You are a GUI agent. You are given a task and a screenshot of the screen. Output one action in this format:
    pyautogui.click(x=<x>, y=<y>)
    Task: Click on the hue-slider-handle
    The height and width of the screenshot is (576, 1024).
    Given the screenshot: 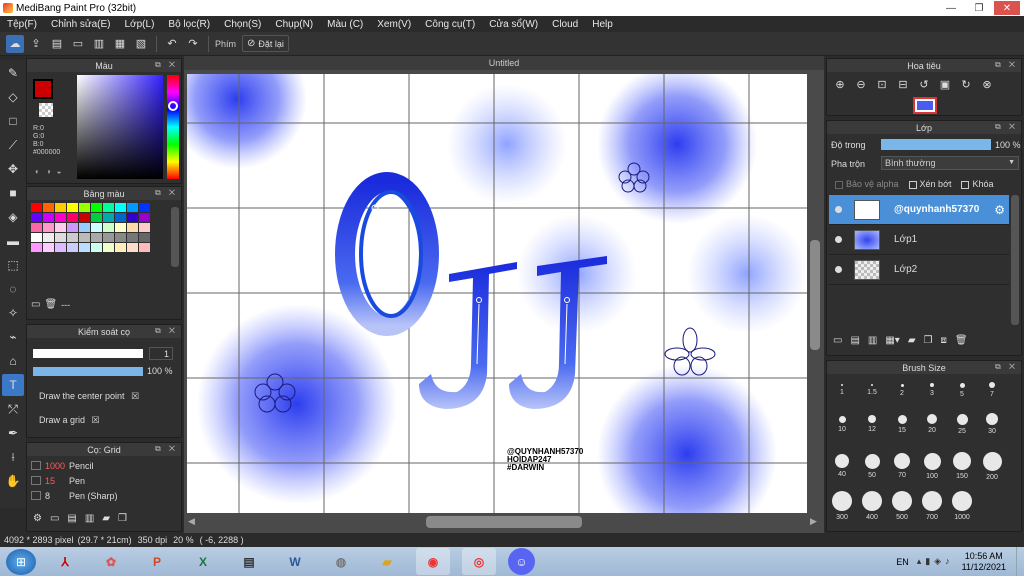 What is the action you would take?
    pyautogui.click(x=173, y=106)
    